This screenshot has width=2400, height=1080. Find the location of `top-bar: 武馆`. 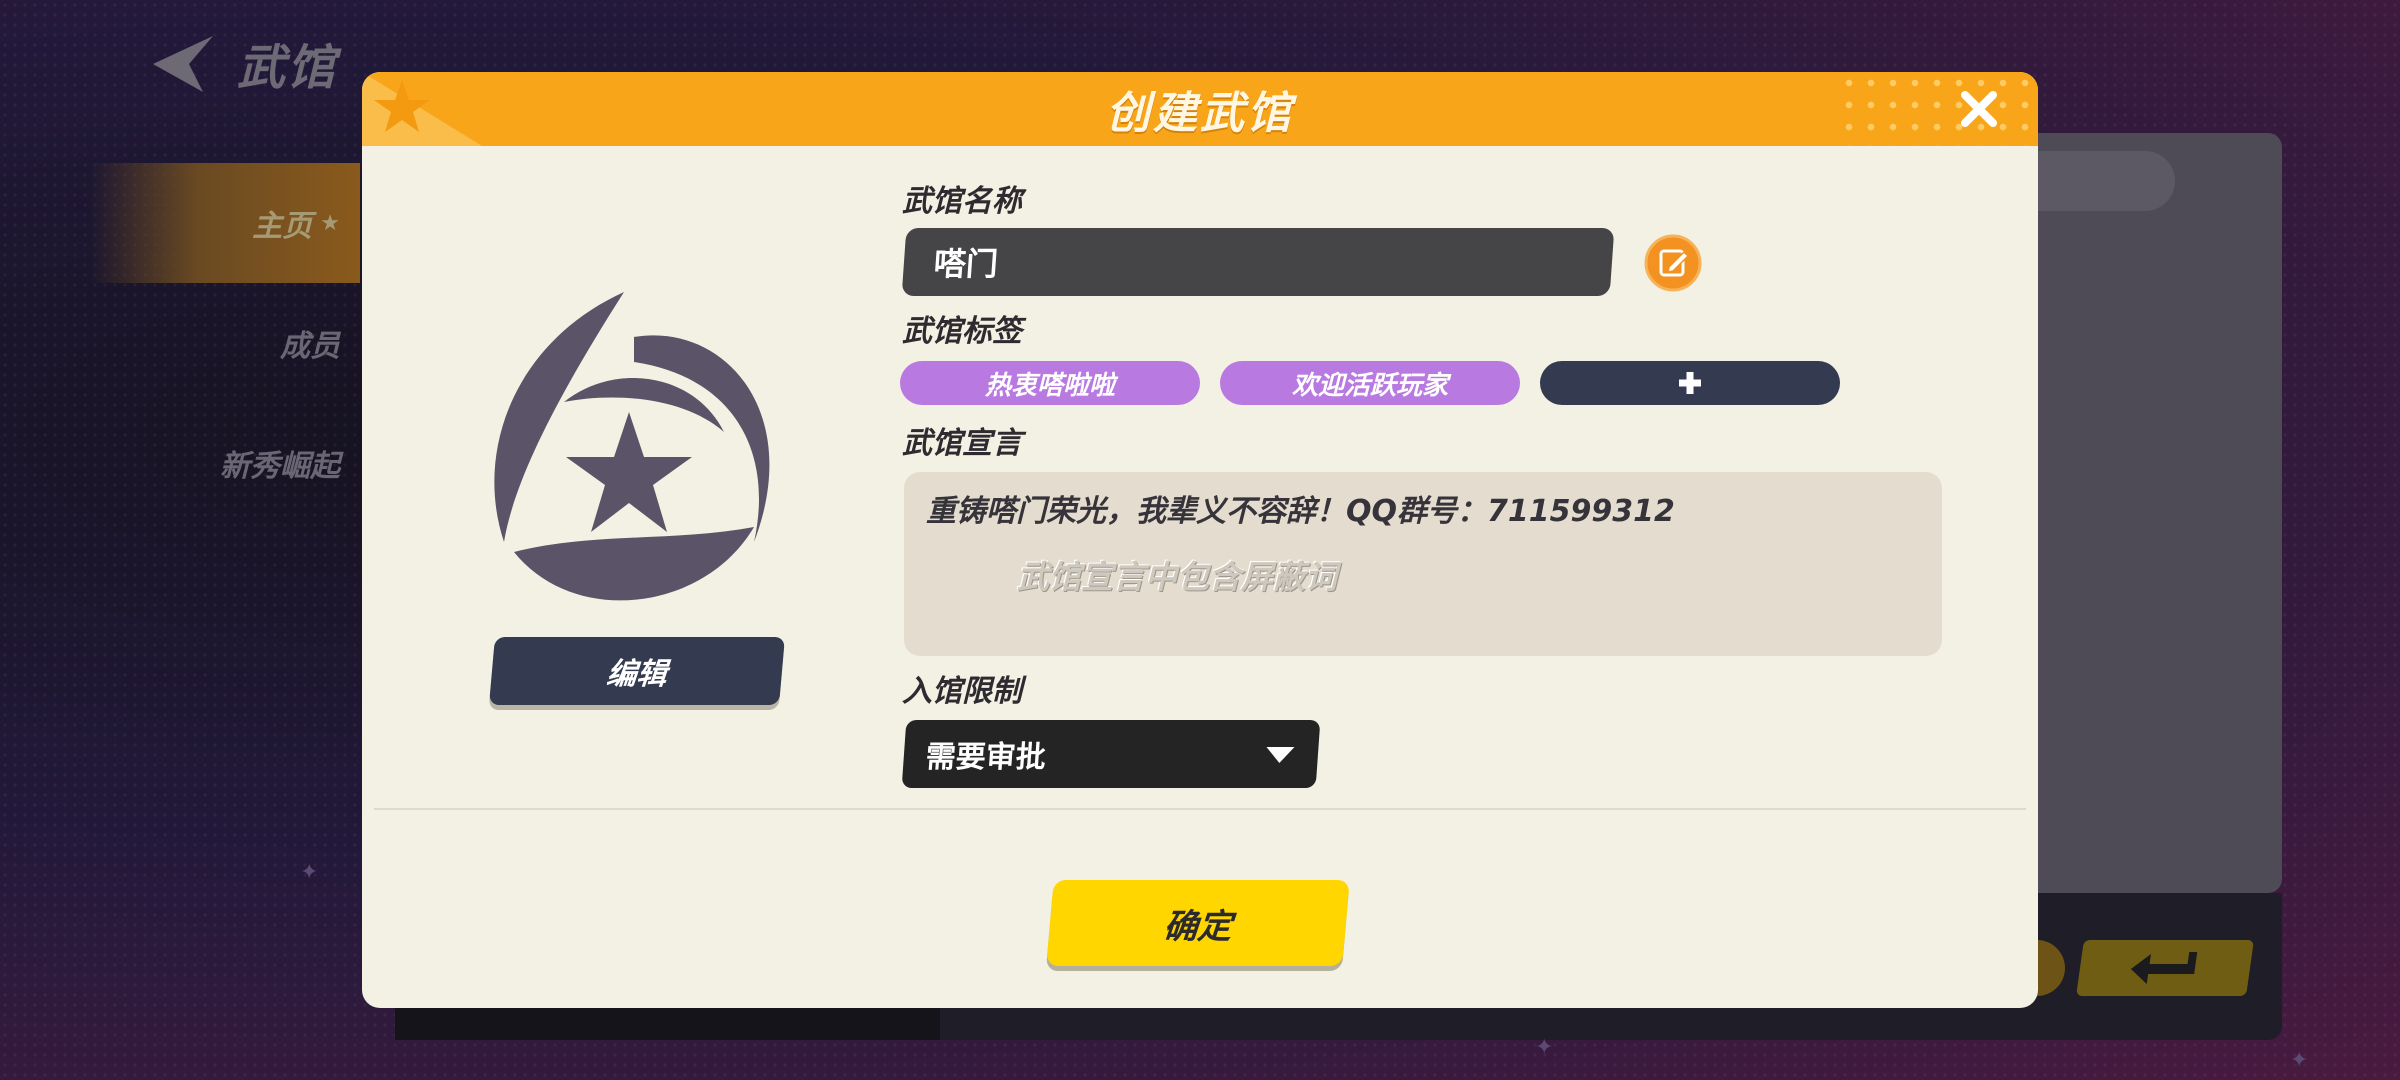

top-bar: 武馆 is located at coordinates (241, 63).